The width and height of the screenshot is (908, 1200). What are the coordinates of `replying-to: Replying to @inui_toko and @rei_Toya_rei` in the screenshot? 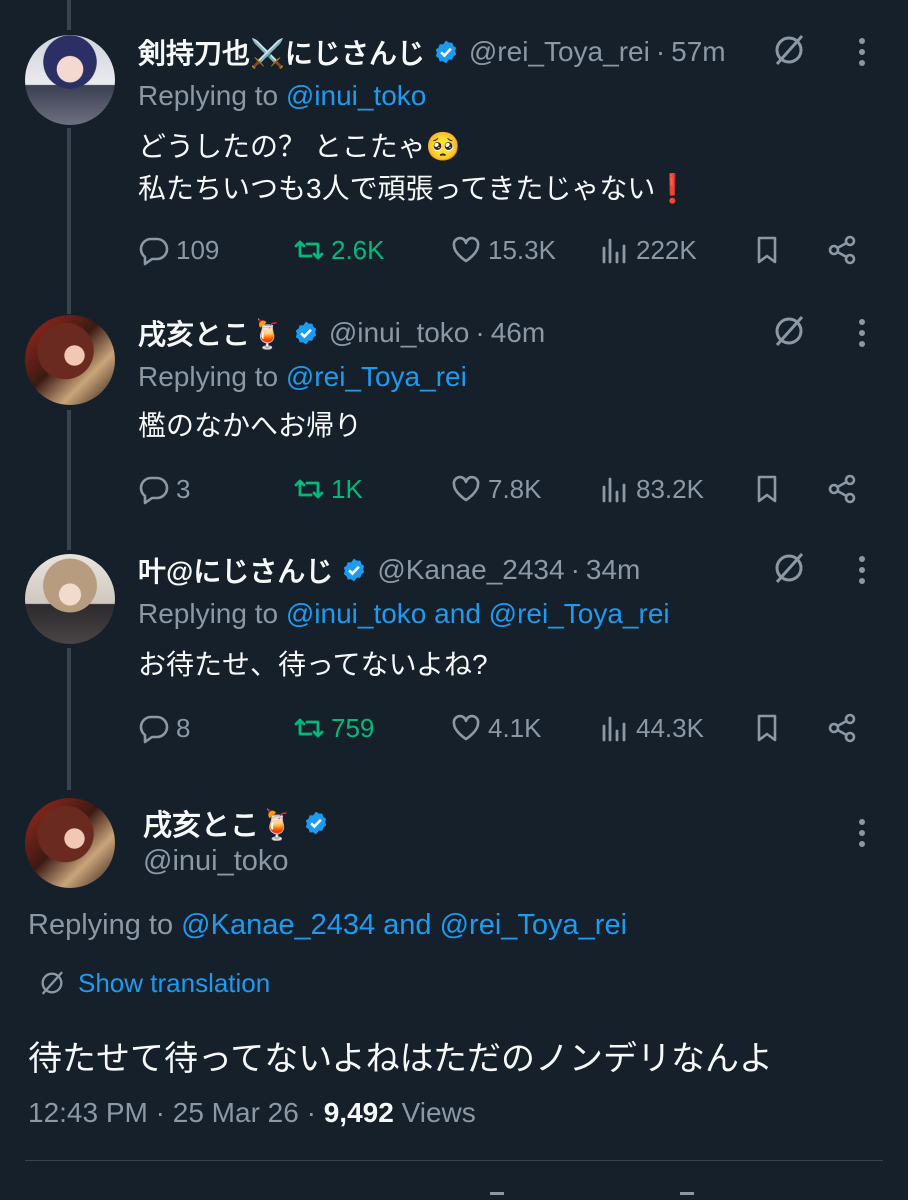 It's located at (404, 614).